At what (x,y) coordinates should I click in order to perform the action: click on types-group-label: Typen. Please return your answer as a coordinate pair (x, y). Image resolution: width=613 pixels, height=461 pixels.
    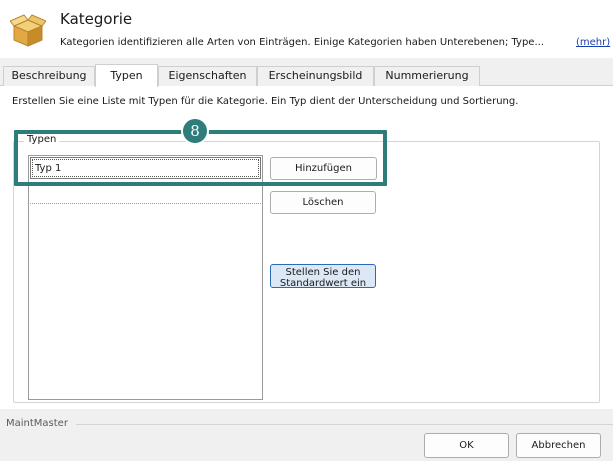
    Looking at the image, I should click on (42, 139).